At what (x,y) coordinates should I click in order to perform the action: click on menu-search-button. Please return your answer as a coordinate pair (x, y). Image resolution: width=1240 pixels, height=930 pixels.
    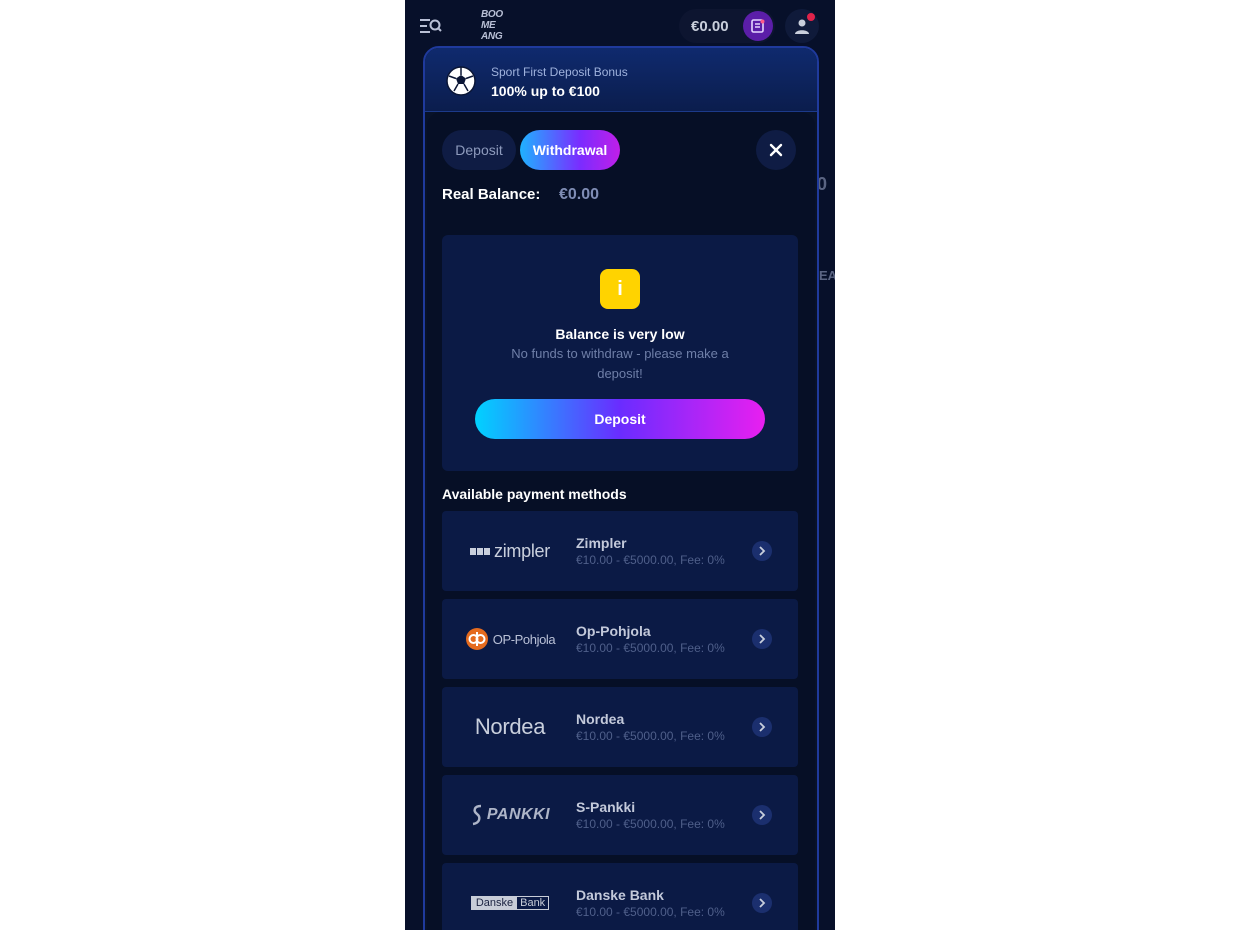
    Looking at the image, I should click on (431, 26).